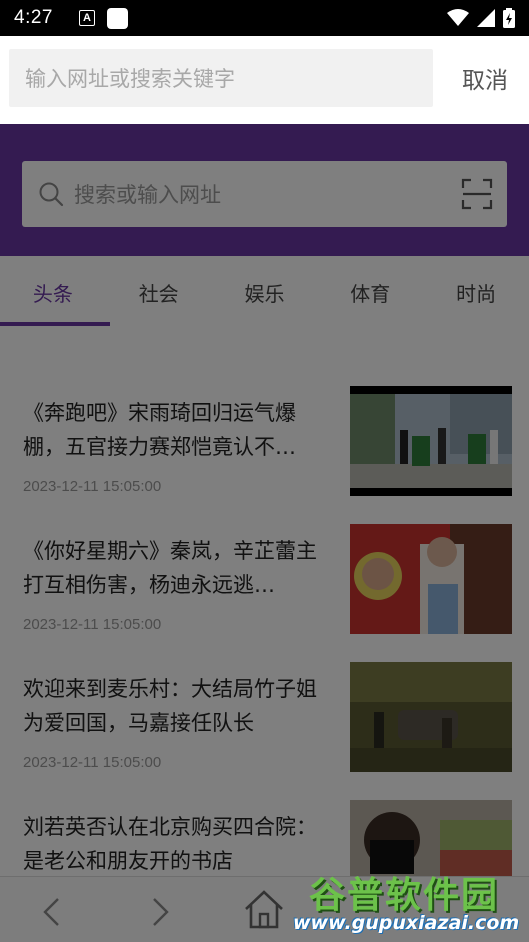  I want to click on notification-square-icon, so click(117, 18).